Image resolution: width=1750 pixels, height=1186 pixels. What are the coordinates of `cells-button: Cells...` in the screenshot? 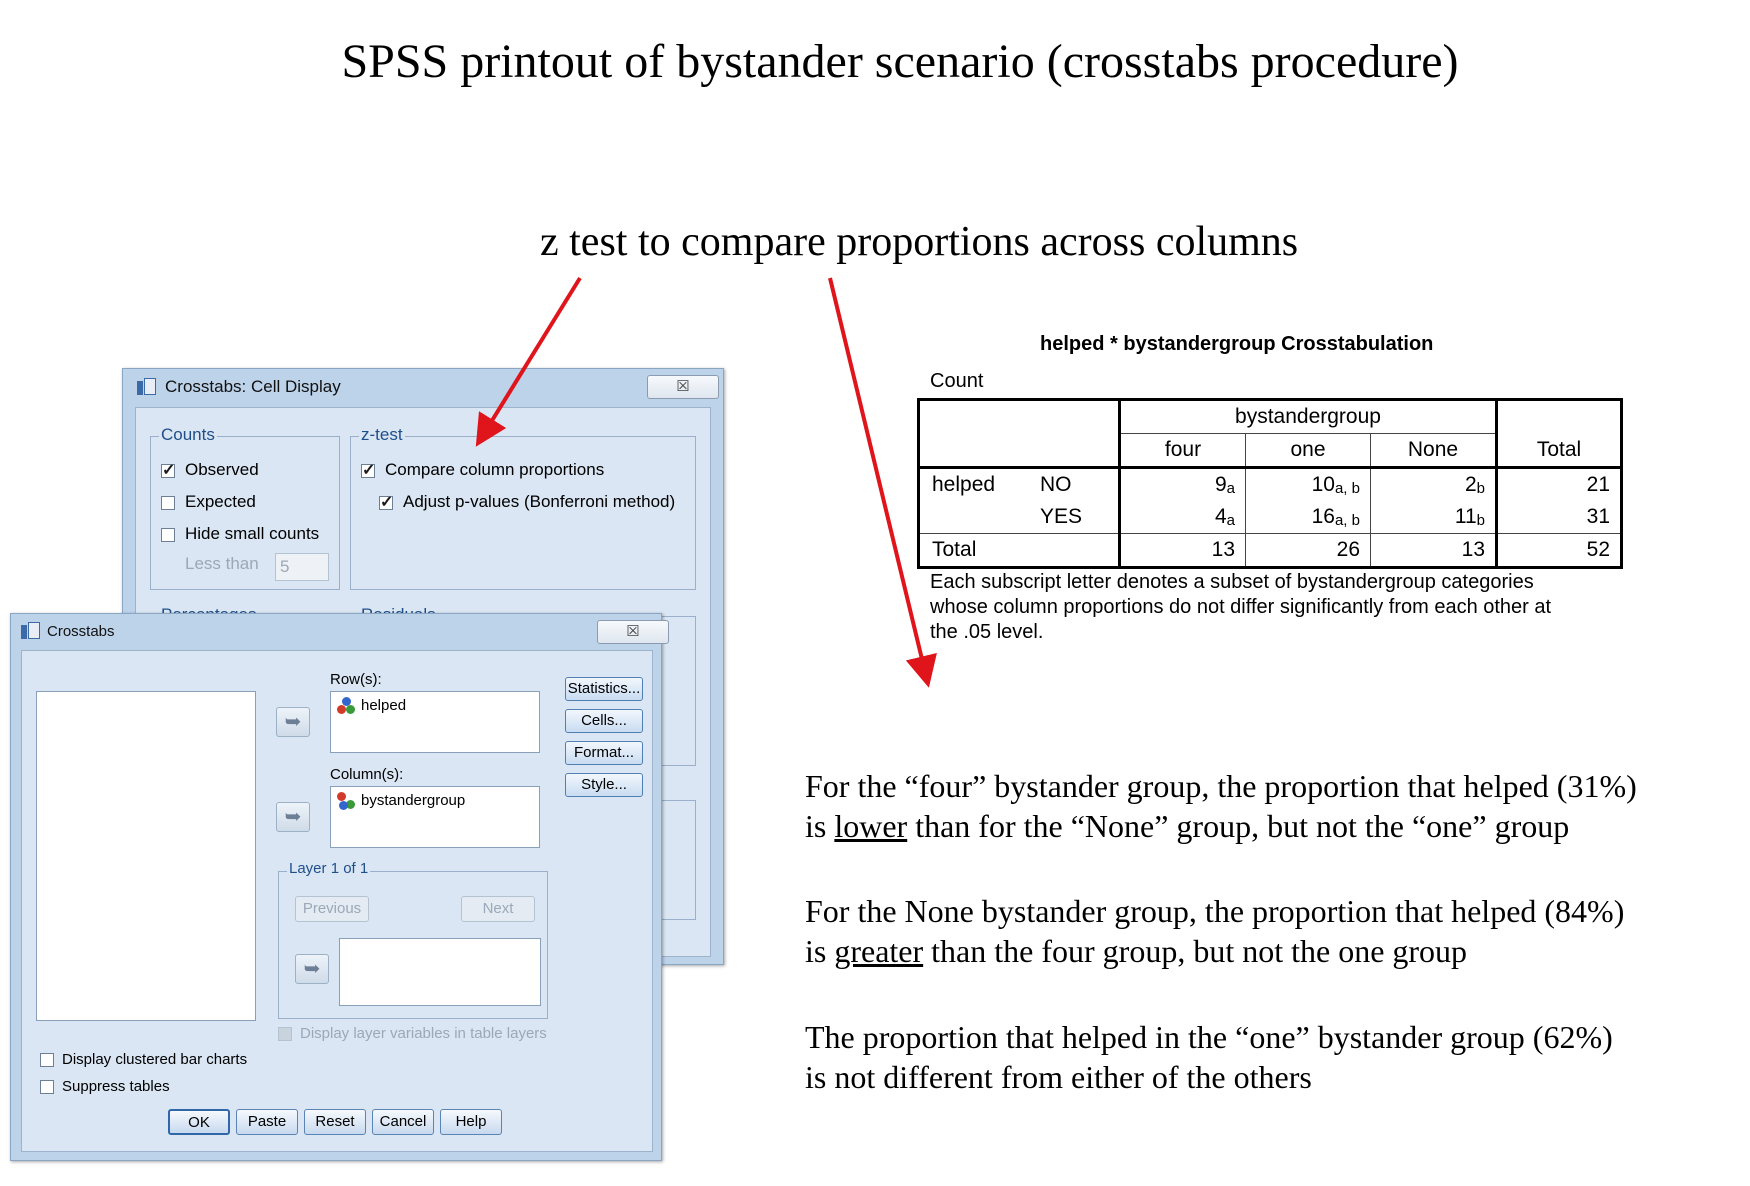 It's located at (604, 721).